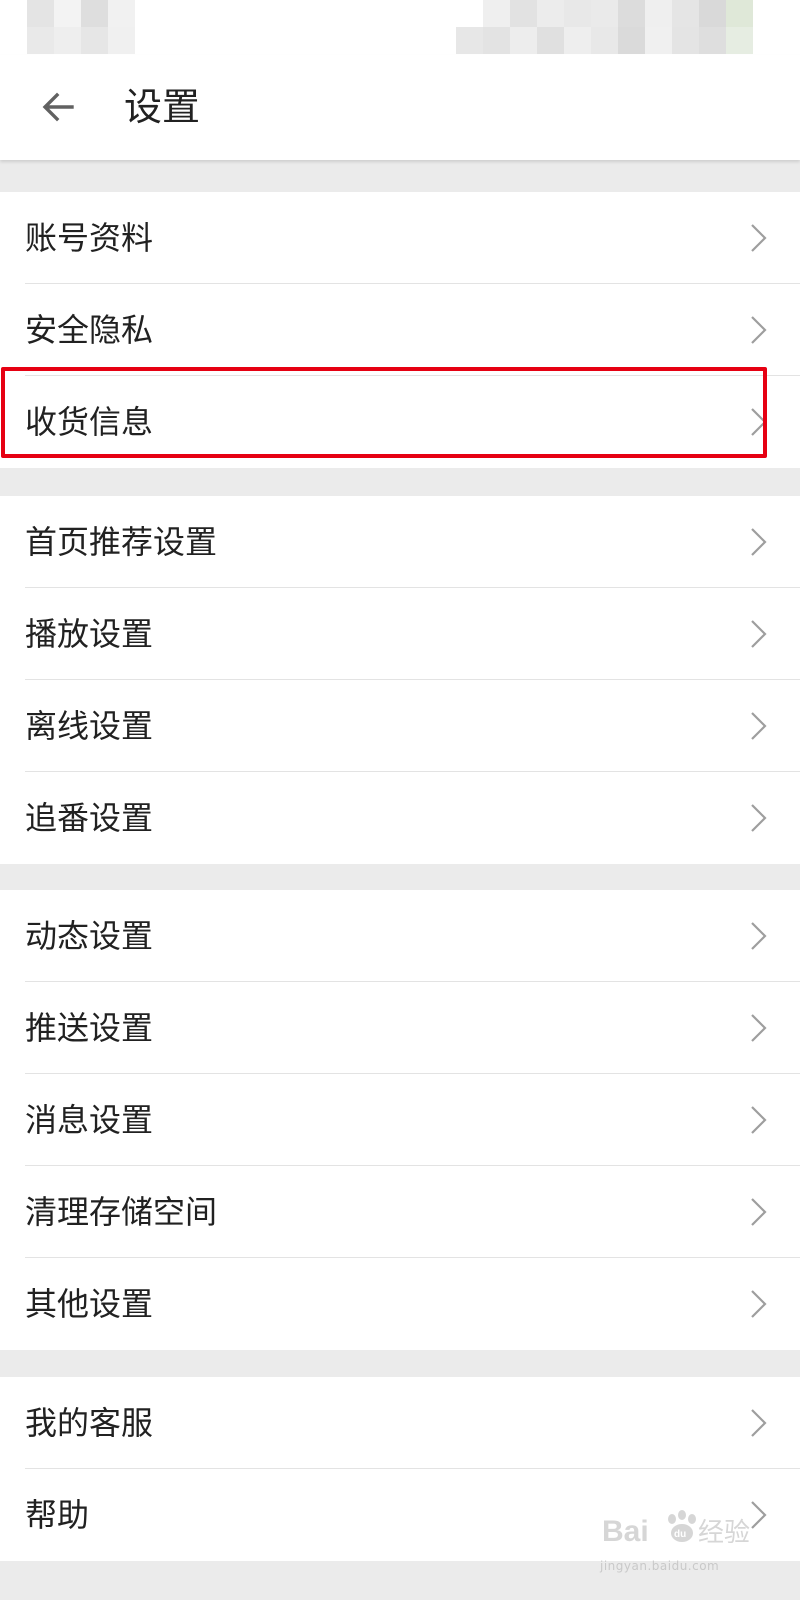 This screenshot has width=800, height=1600. What do you see at coordinates (400, 1423) in the screenshot?
I see `settings-item-my-customer-service: 我的客服` at bounding box center [400, 1423].